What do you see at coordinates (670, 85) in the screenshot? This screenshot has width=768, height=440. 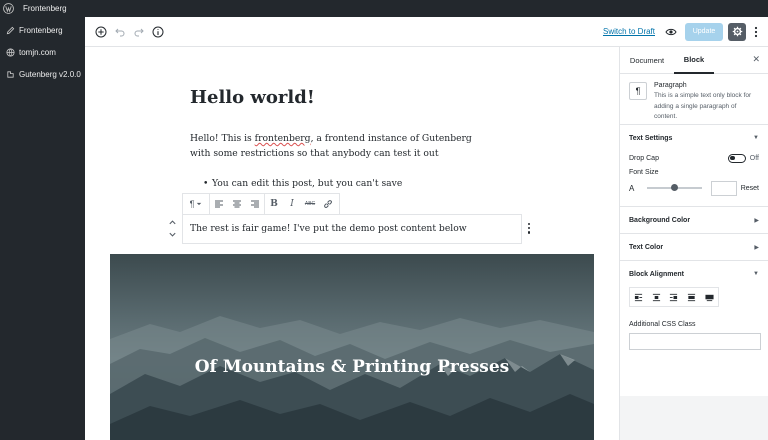 I see `block-name: Paragraph` at bounding box center [670, 85].